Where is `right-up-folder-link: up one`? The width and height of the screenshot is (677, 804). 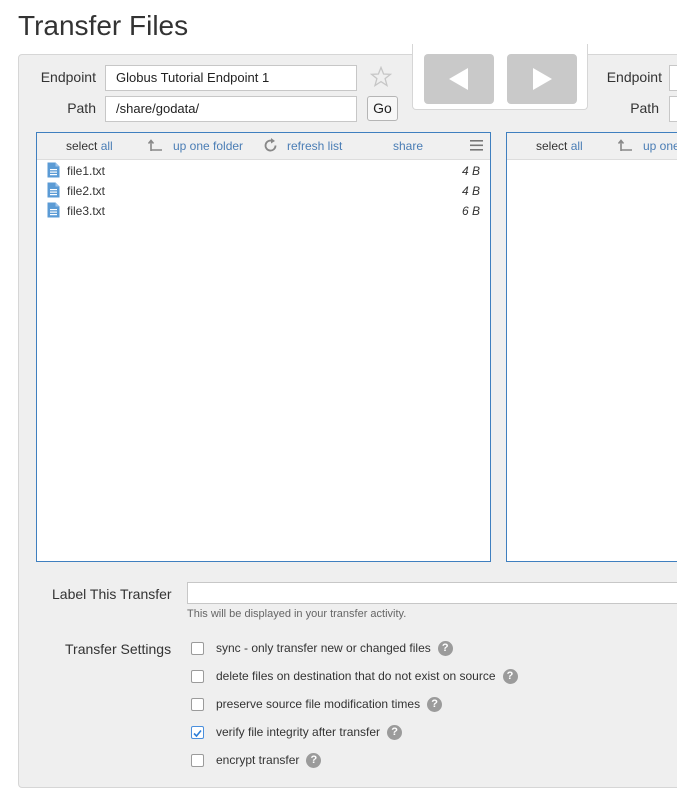
right-up-folder-link: up one is located at coordinates (660, 146).